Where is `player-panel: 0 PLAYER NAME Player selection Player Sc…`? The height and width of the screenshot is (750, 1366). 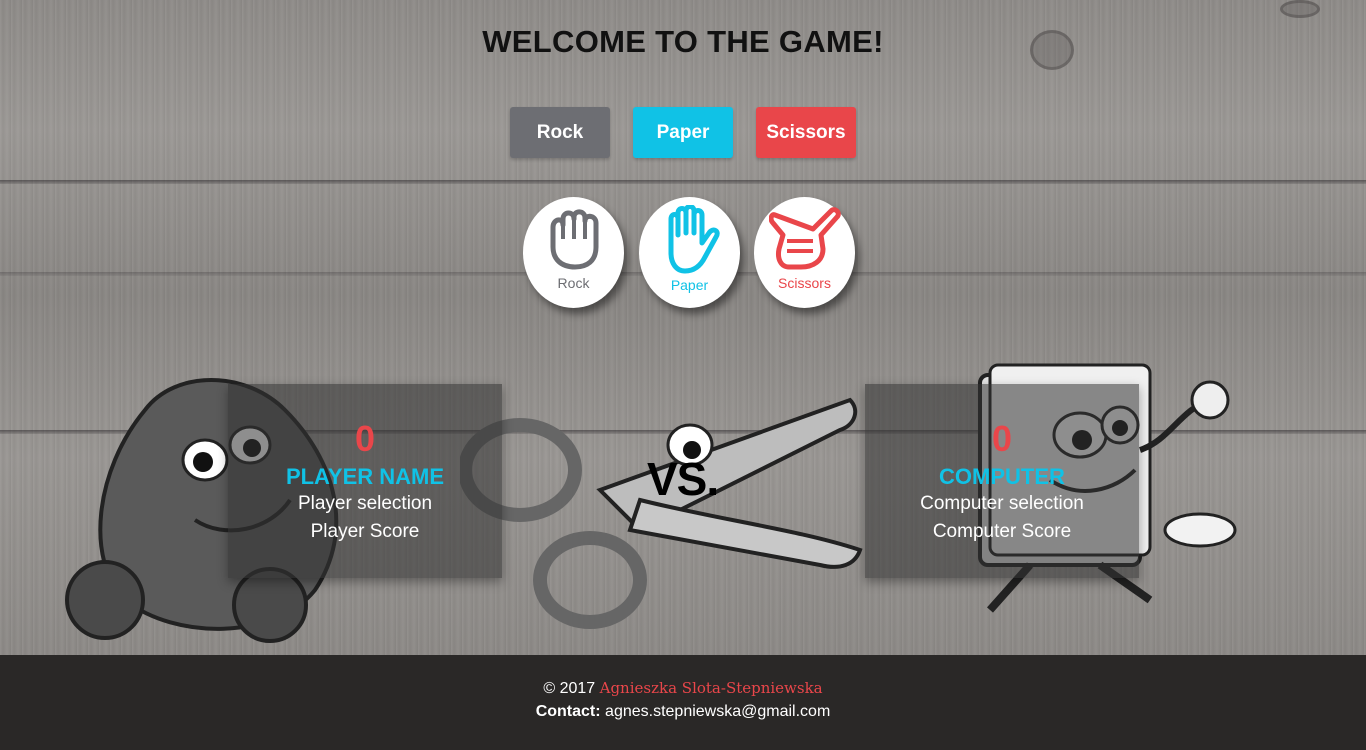 player-panel: 0 PLAYER NAME Player selection Player Sc… is located at coordinates (365, 481).